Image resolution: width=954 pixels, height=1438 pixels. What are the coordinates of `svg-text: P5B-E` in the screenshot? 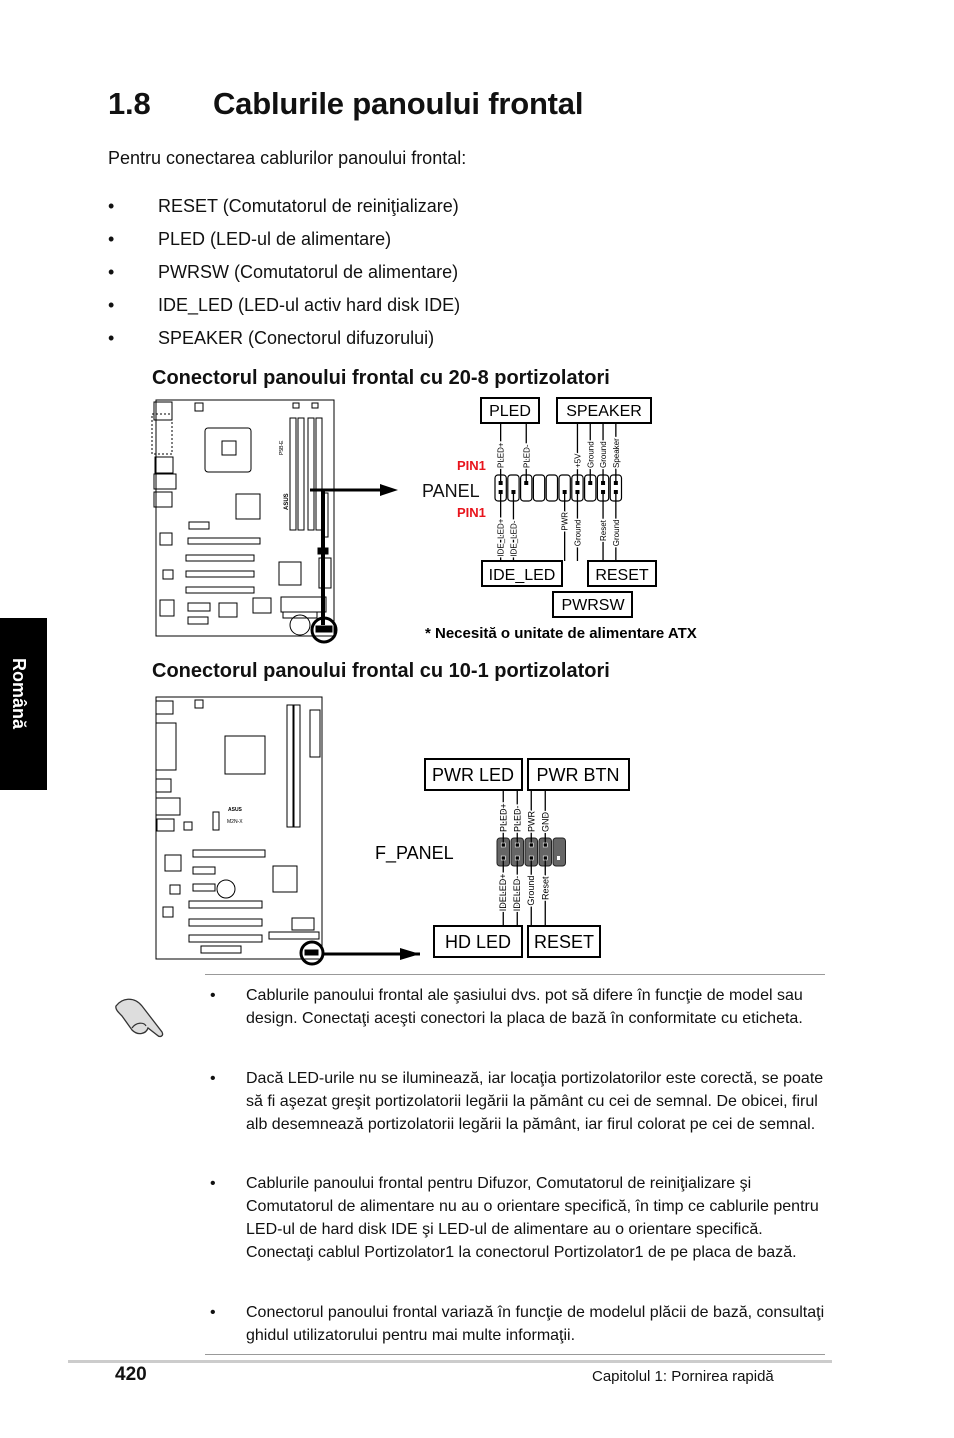 It's located at (282, 447).